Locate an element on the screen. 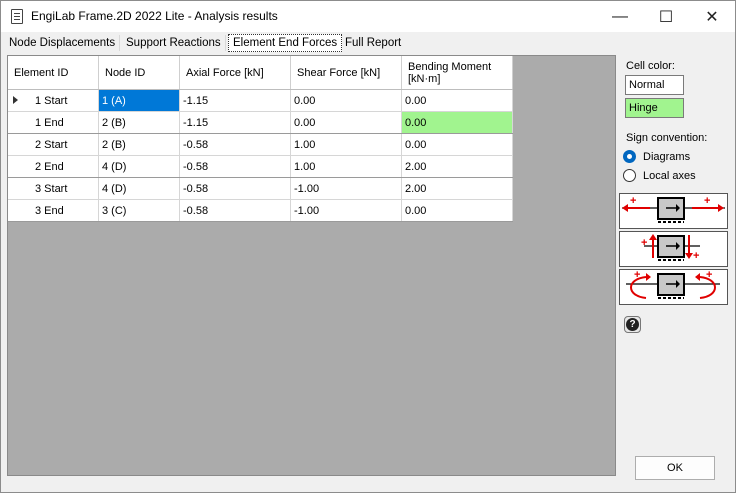  bending-moment-label: Bending Moment is located at coordinates (450, 66).